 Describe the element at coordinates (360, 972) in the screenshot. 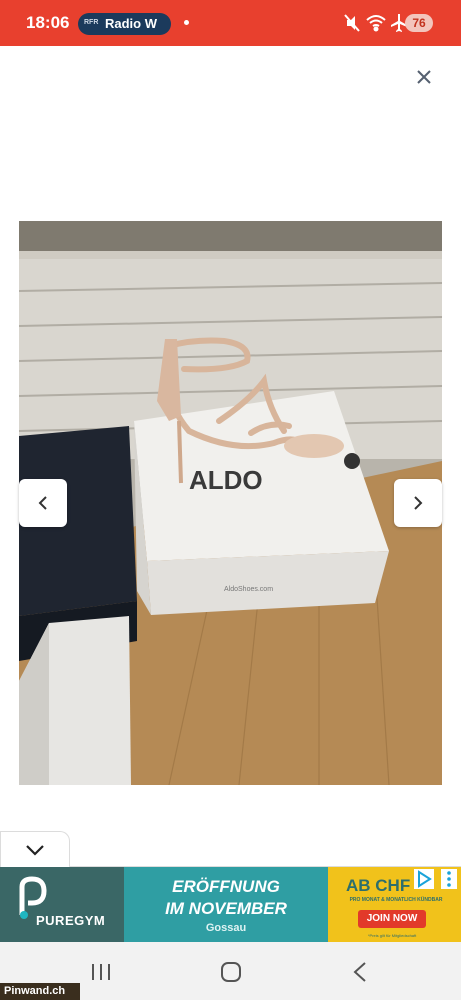

I see `back-icon` at that location.